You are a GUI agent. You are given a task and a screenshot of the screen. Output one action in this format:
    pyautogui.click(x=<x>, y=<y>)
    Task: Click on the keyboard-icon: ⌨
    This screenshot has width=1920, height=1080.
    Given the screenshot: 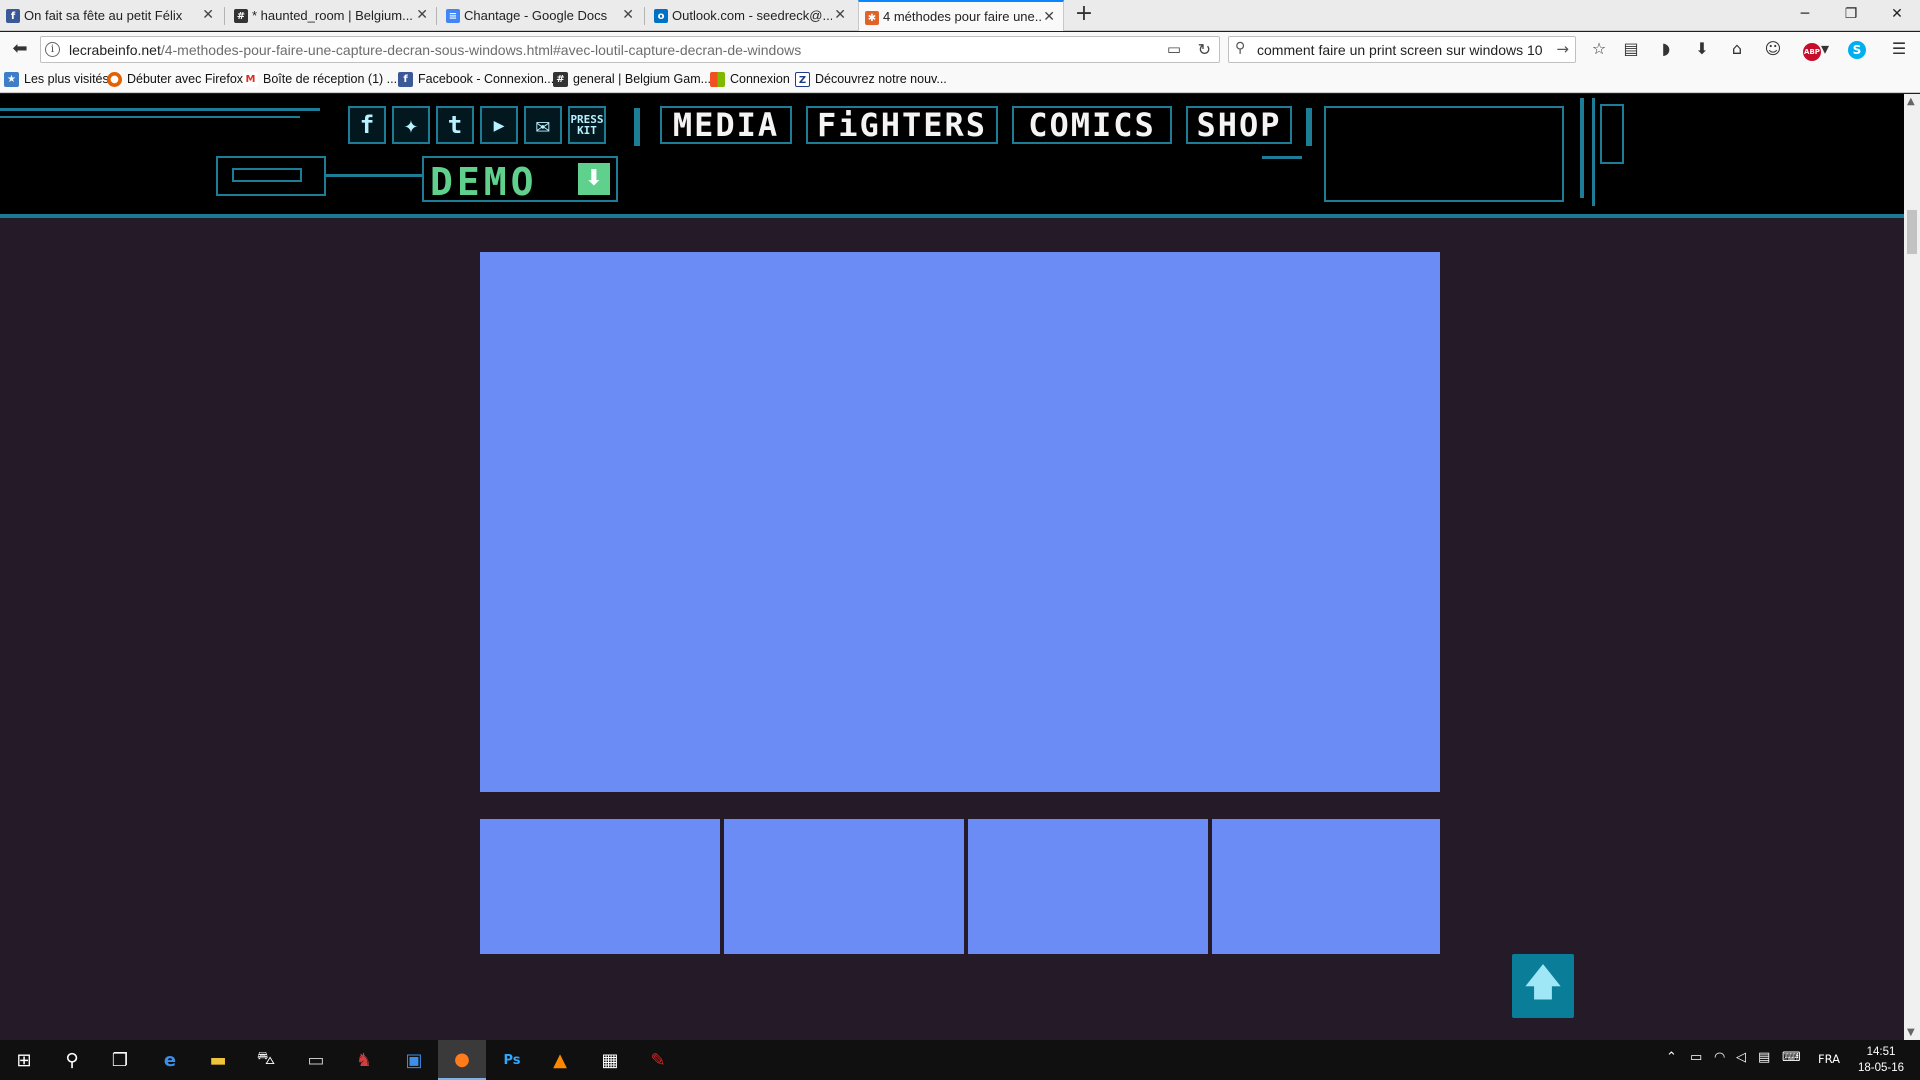 What is the action you would take?
    pyautogui.click(x=1791, y=1057)
    